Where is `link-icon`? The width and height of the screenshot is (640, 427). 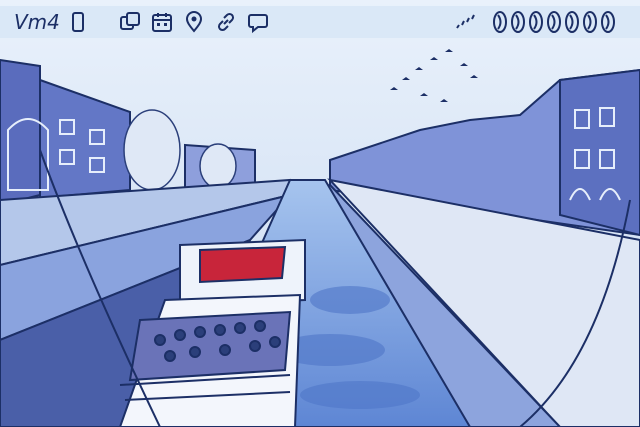 link-icon is located at coordinates (226, 22).